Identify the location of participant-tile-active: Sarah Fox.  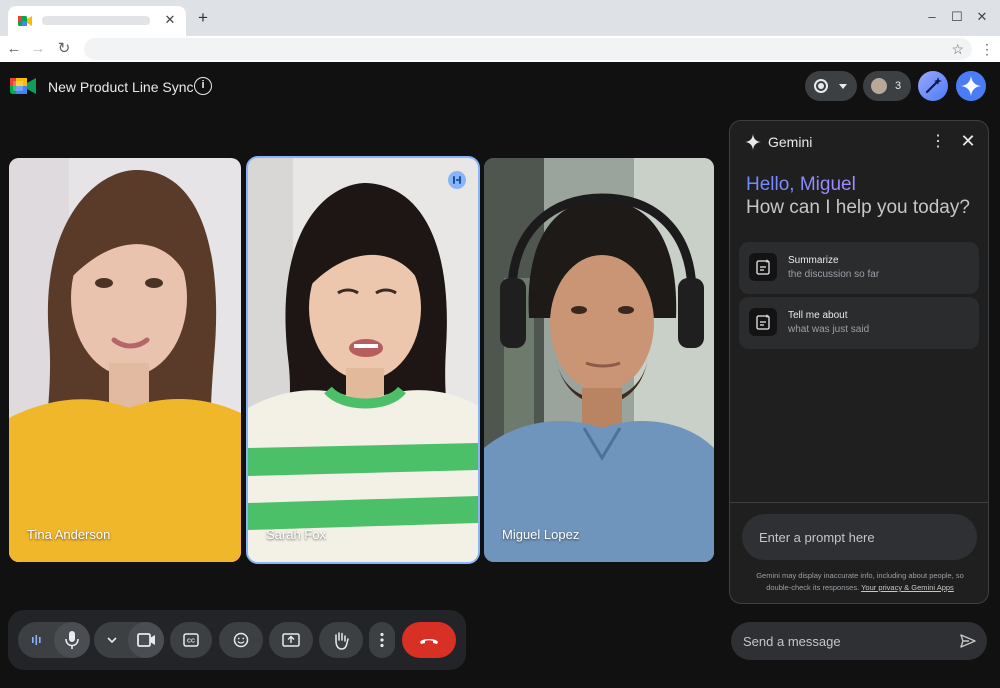
(363, 360).